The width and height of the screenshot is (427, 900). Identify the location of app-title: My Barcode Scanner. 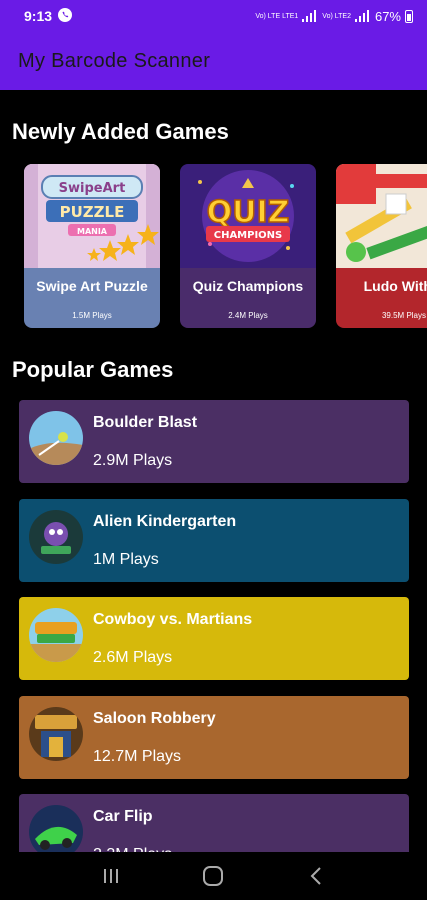
(114, 60).